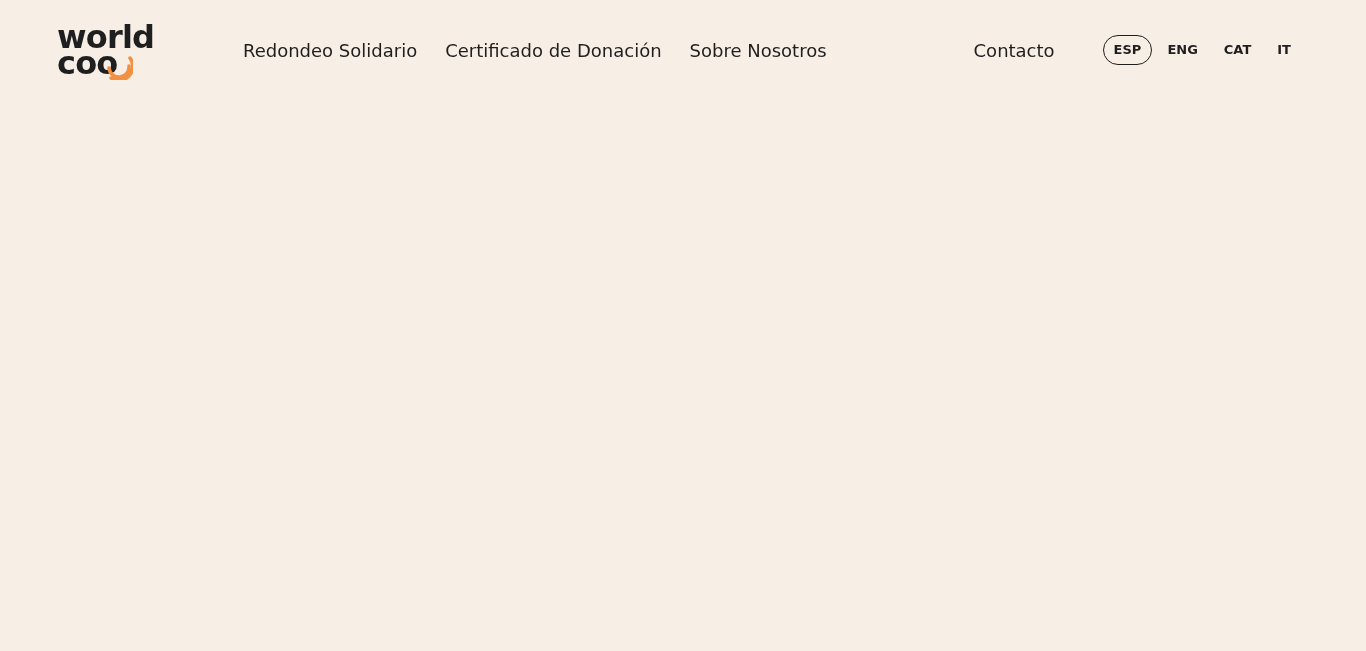 This screenshot has height=651, width=1366. I want to click on logo-text: world, so click(106, 37).